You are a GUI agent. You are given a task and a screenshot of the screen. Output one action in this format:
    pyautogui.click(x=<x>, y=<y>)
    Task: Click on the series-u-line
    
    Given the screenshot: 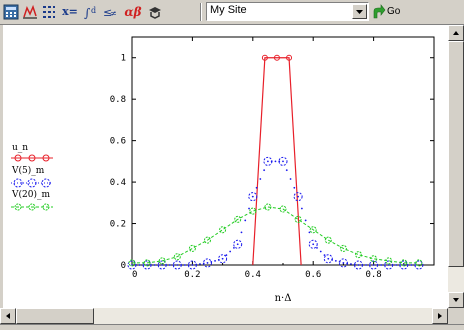 What is the action you would take?
    pyautogui.click(x=277, y=161)
    